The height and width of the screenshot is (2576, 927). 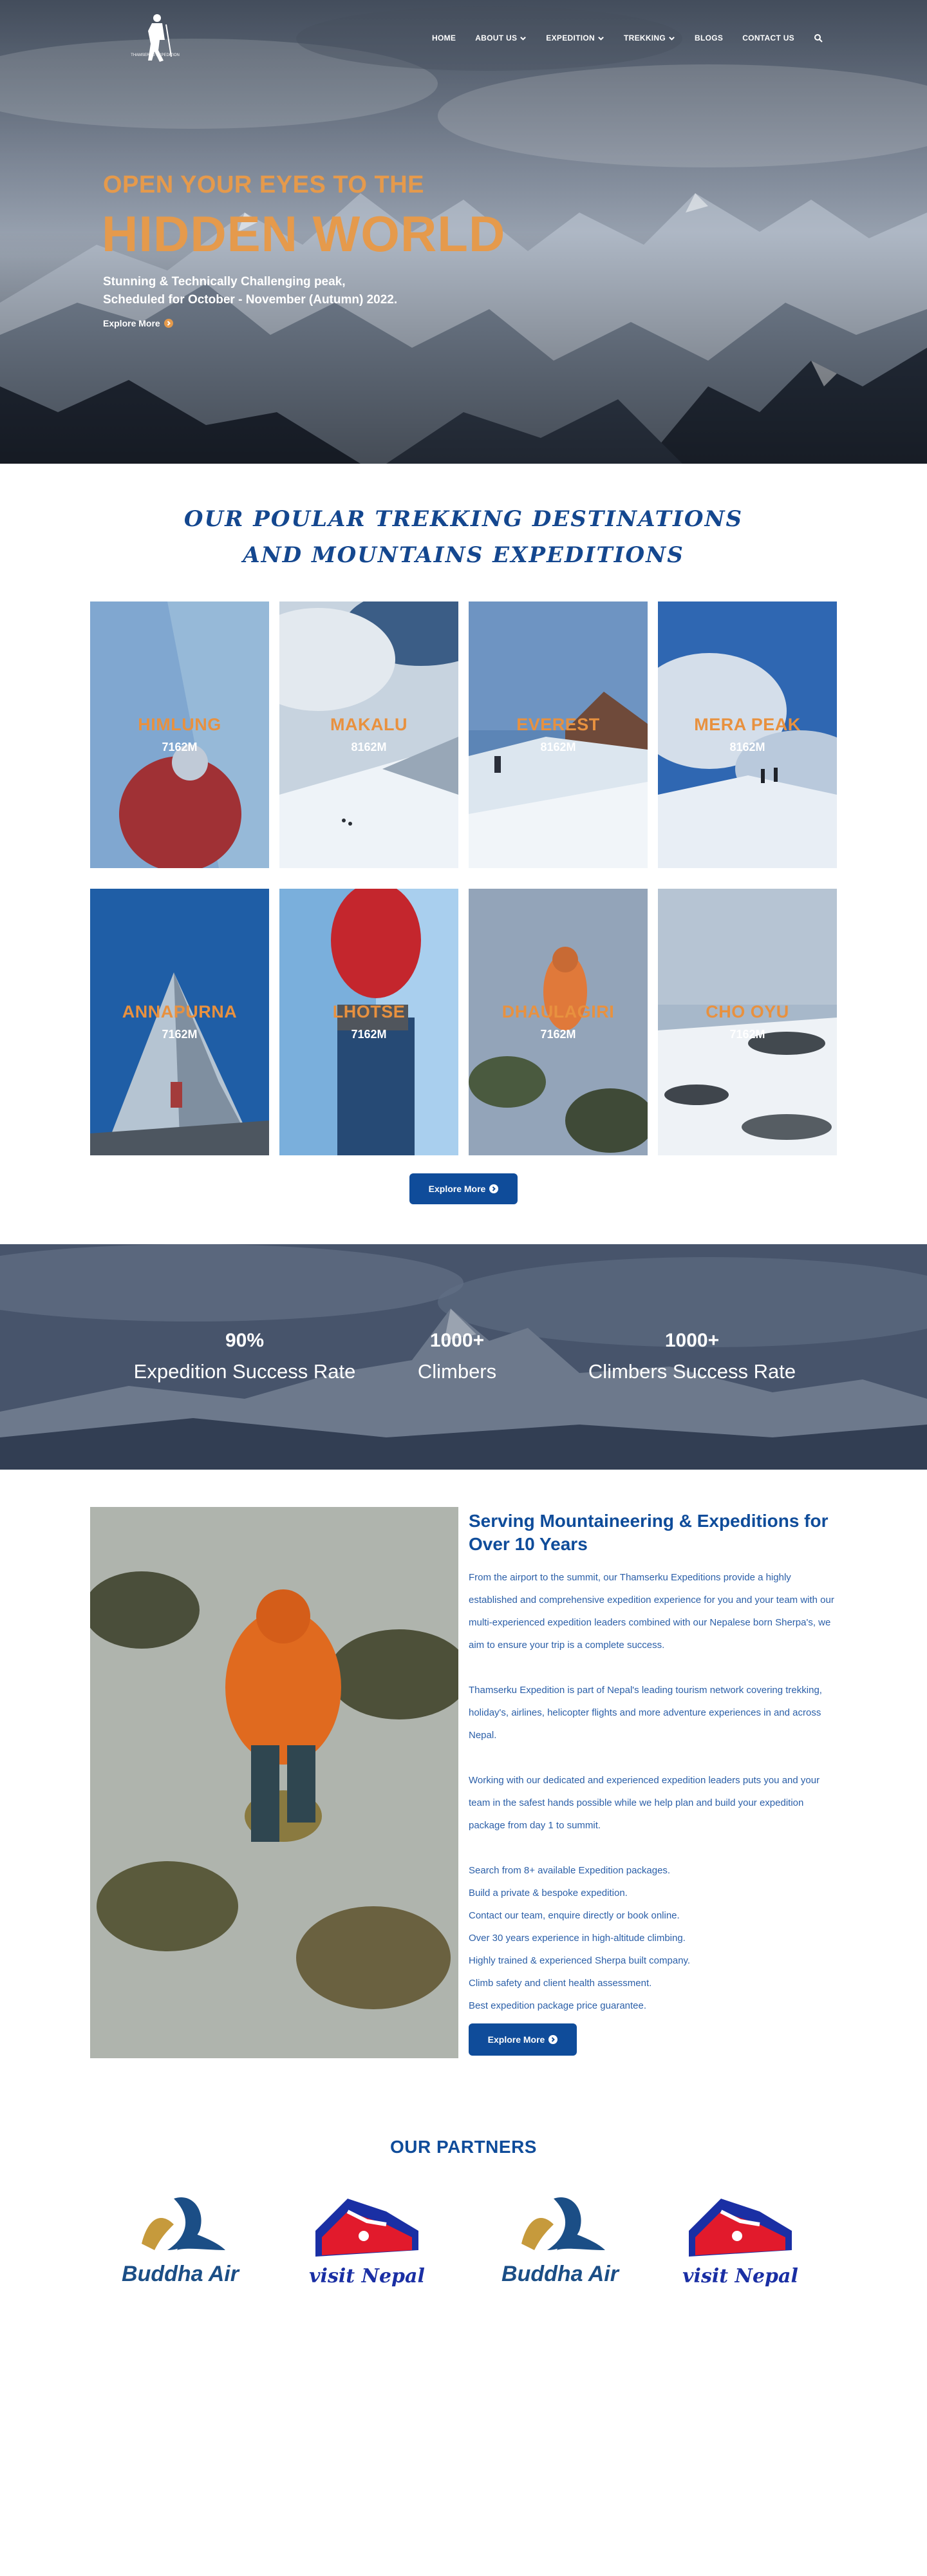 I want to click on partner-visit-nepal: visit Nepal, so click(x=367, y=2240).